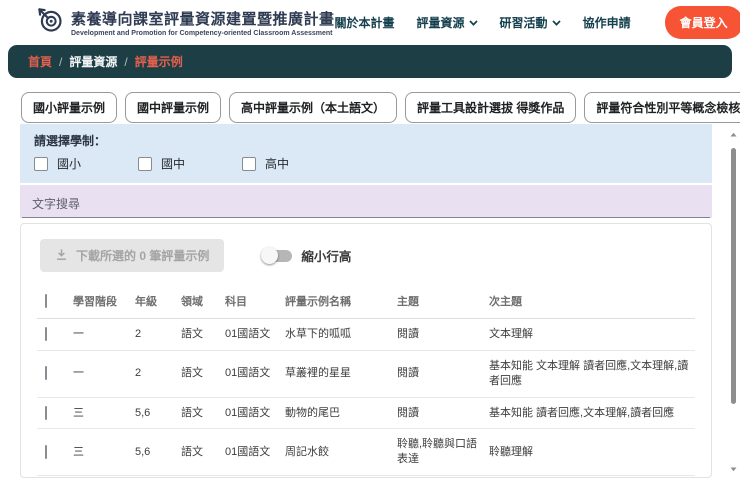 This screenshot has width=740, height=478. I want to click on table-header-row: 學習階段 年級 領域 科目 評量示例名稱 主題 次主題, so click(366, 301).